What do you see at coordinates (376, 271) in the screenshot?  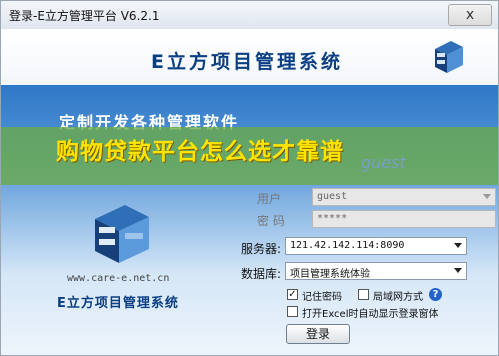 I see `database-select: 项目管理系统体验` at bounding box center [376, 271].